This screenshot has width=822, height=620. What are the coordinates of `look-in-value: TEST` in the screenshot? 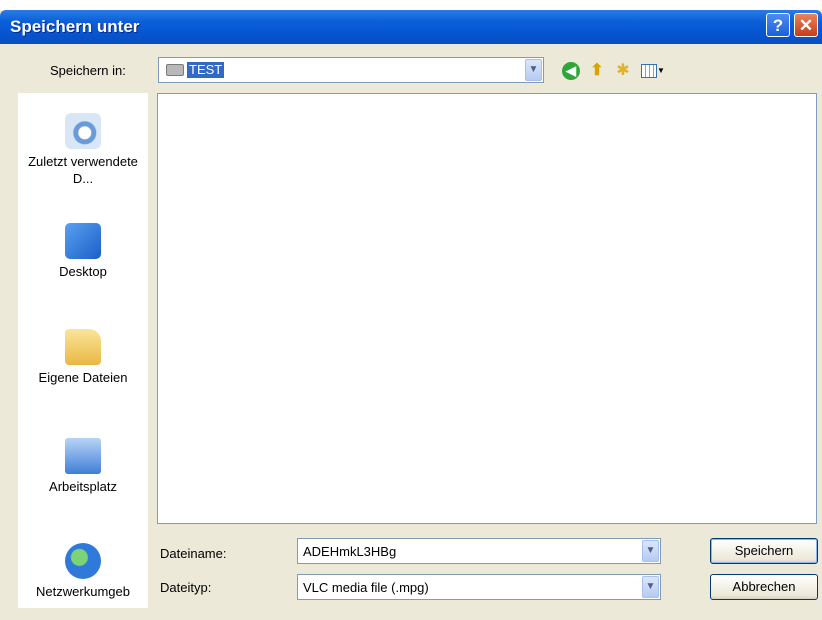 It's located at (206, 70).